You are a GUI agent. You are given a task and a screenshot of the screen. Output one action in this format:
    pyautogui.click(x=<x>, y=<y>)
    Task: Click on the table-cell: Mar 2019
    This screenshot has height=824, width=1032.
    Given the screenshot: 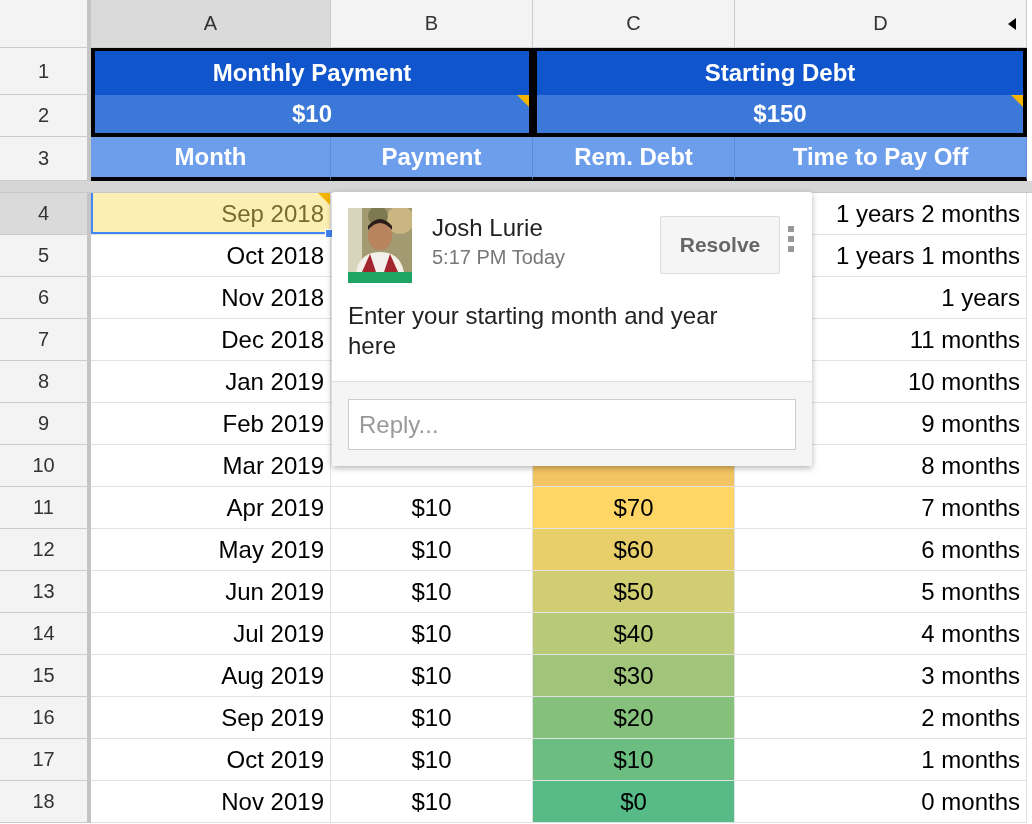 What is the action you would take?
    pyautogui.click(x=211, y=466)
    